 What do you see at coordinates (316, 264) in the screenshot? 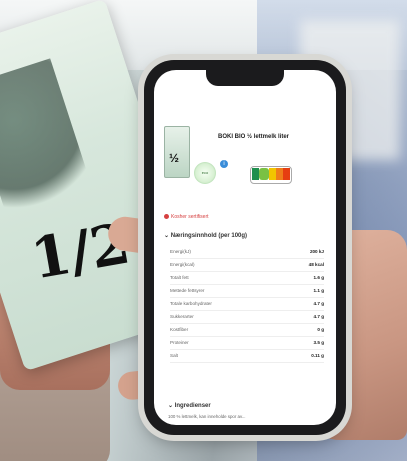
I see `nutrition-value: 48 kcal` at bounding box center [316, 264].